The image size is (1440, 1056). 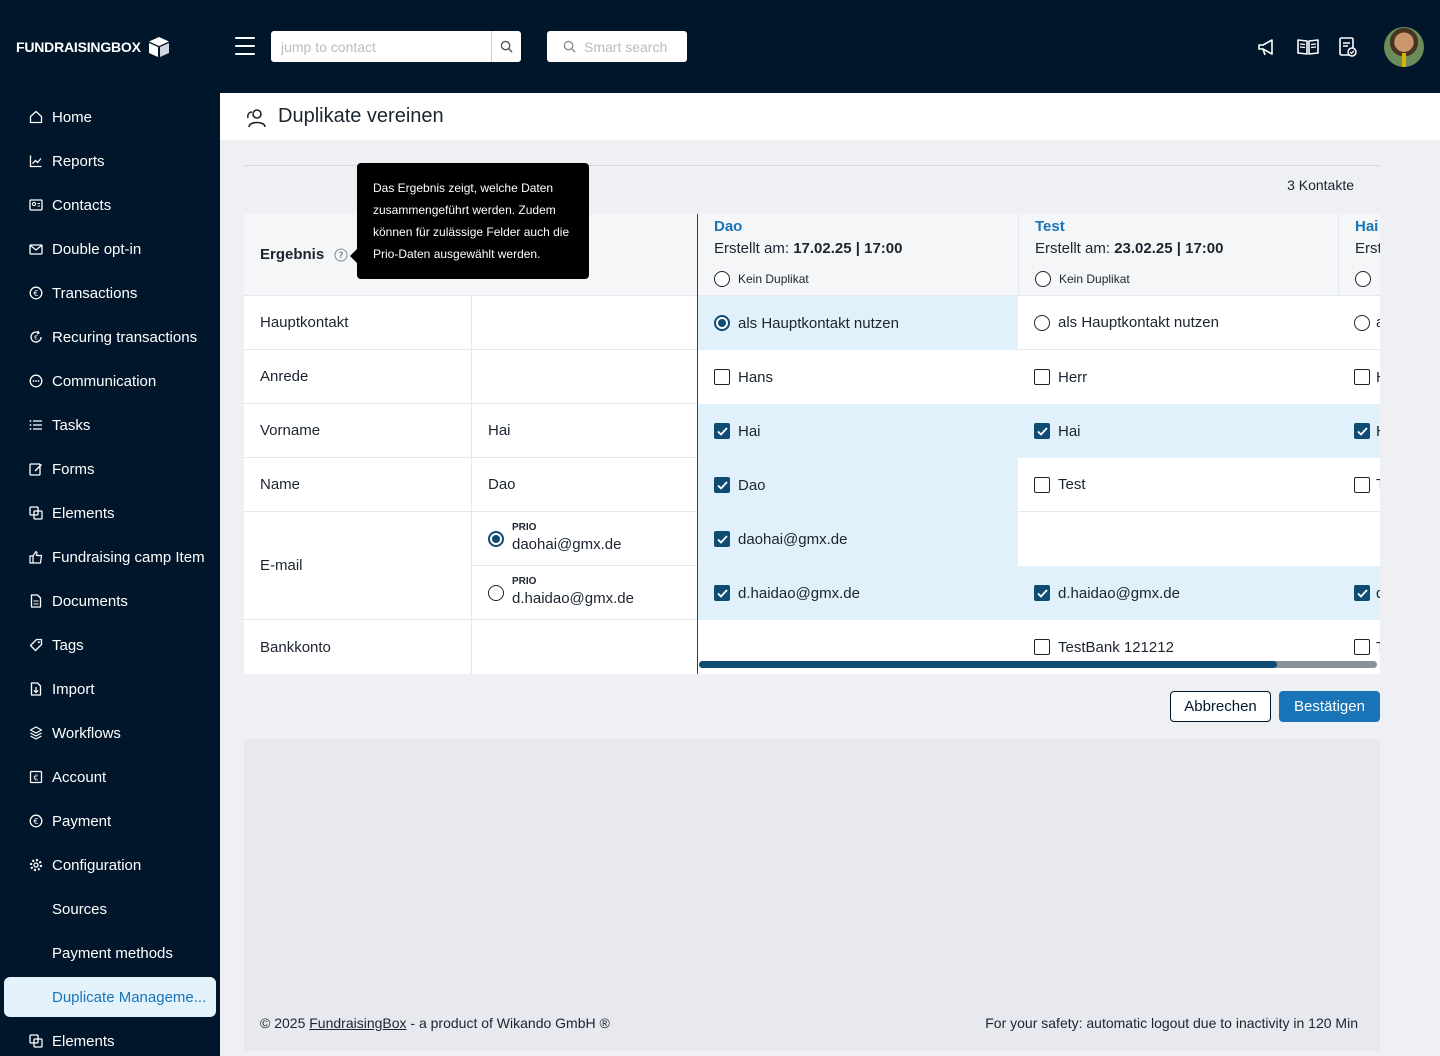 What do you see at coordinates (584, 539) in the screenshot?
I see `result-email-option-1: PRIO daohai@gmx.de` at bounding box center [584, 539].